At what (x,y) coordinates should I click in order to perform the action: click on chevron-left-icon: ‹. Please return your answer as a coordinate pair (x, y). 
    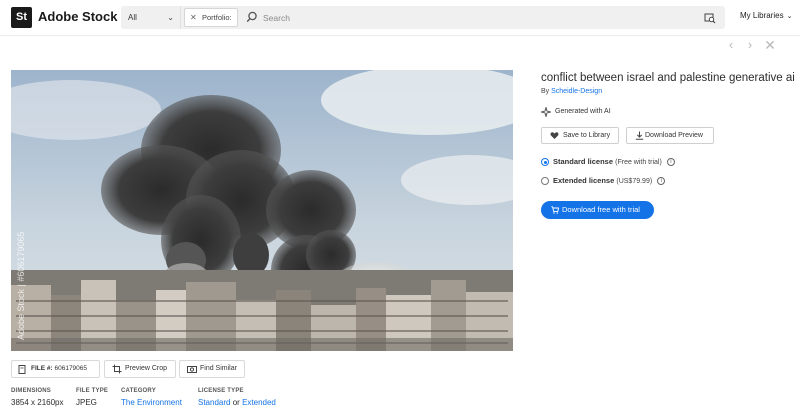
    Looking at the image, I should click on (731, 45).